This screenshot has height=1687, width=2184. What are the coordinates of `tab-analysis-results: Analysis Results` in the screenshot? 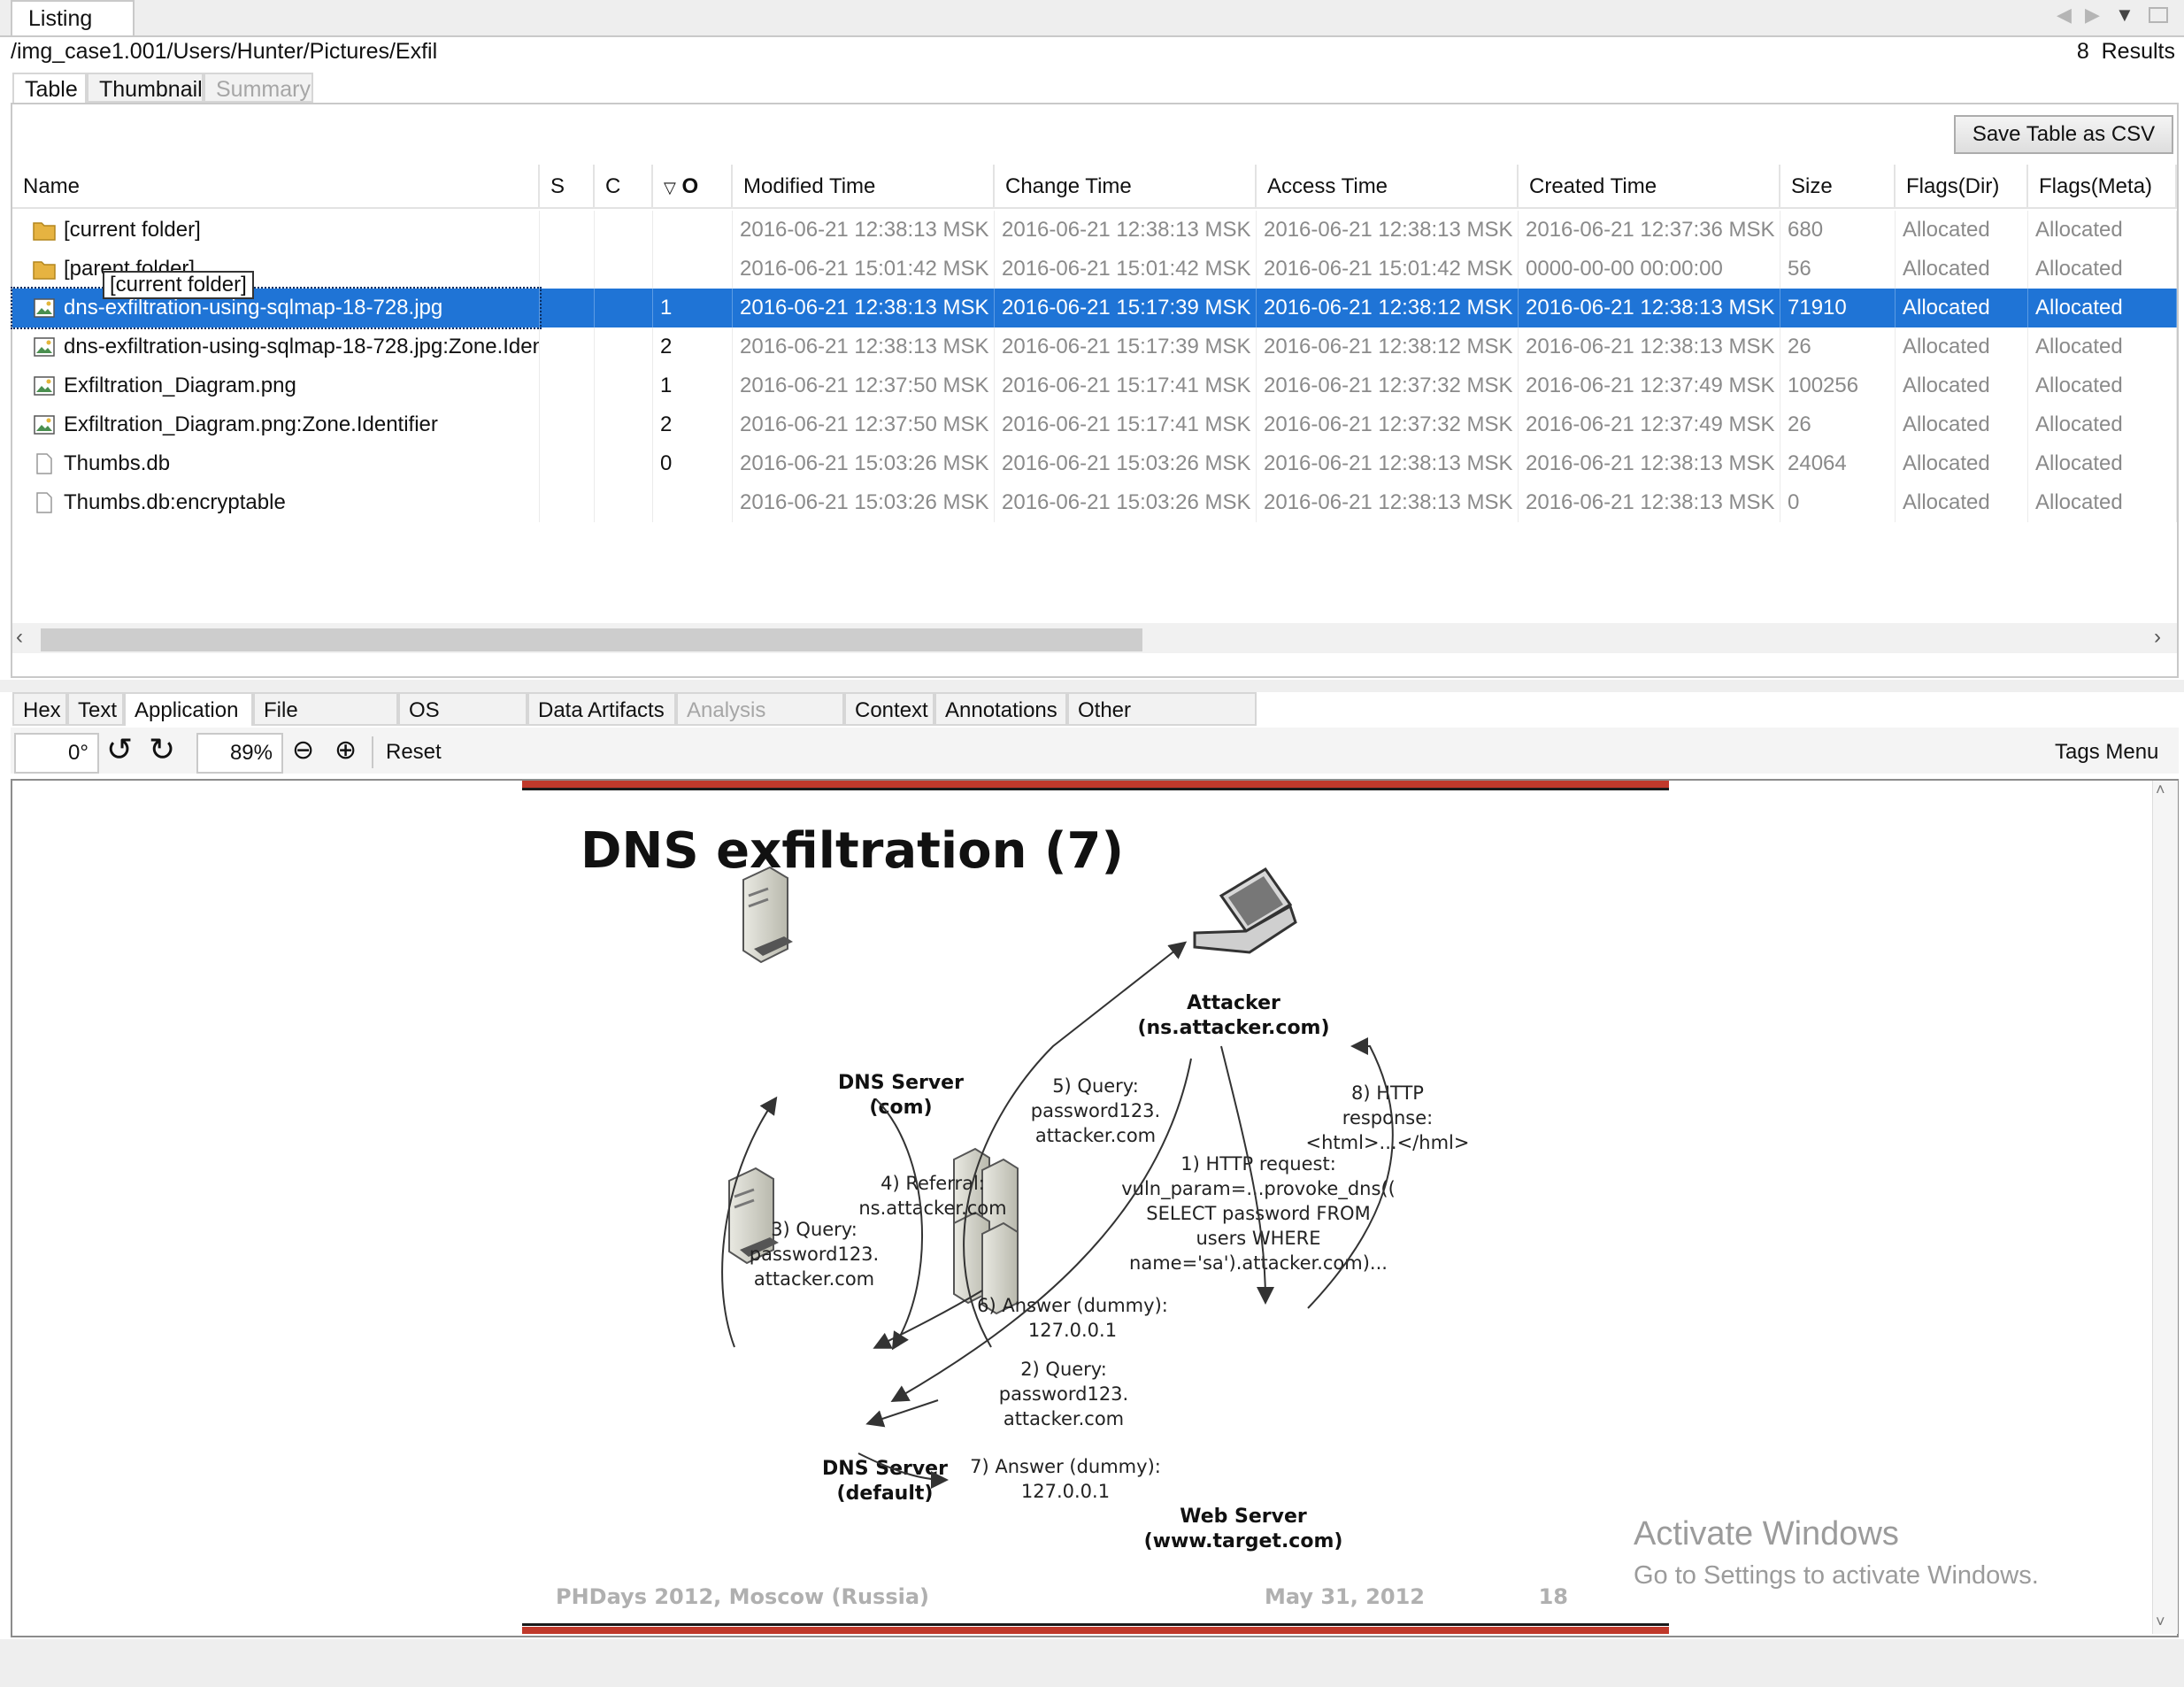 It's located at (760, 724).